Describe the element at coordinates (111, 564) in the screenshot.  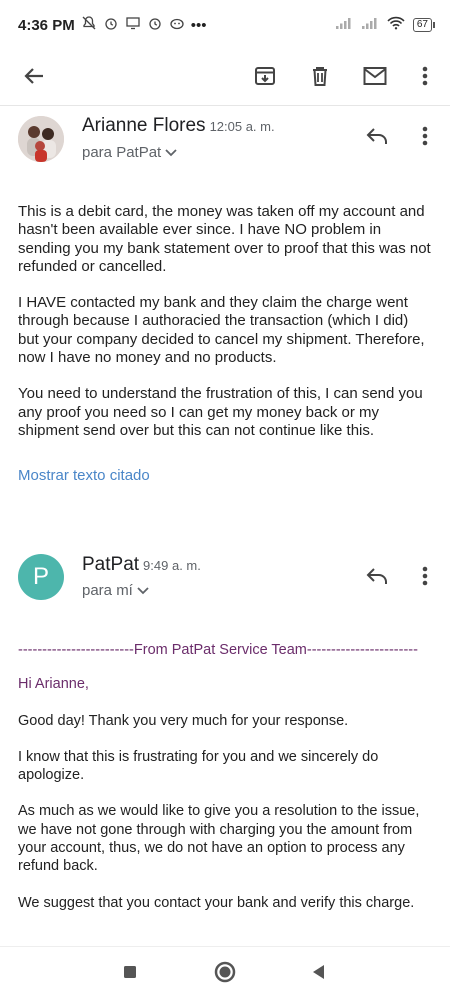
I see `sender-name: PatPat` at that location.